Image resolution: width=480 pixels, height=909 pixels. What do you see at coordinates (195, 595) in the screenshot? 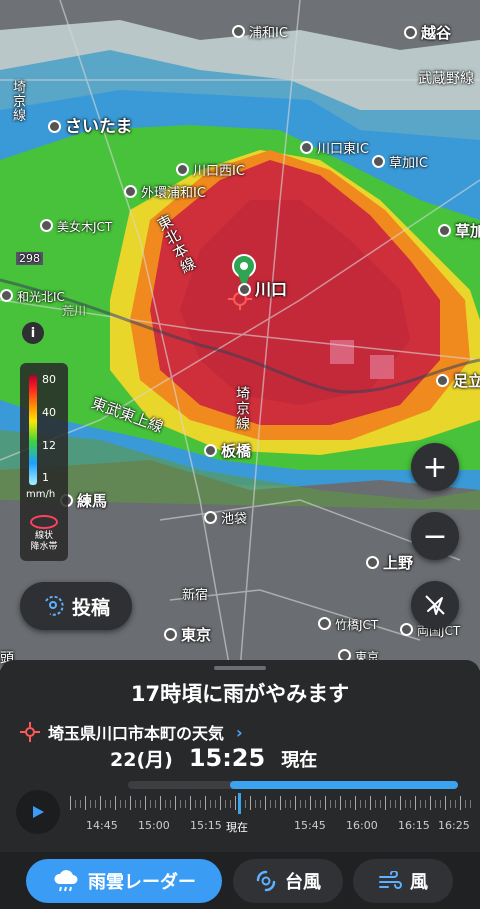
I see `map-label: 新宿` at bounding box center [195, 595].